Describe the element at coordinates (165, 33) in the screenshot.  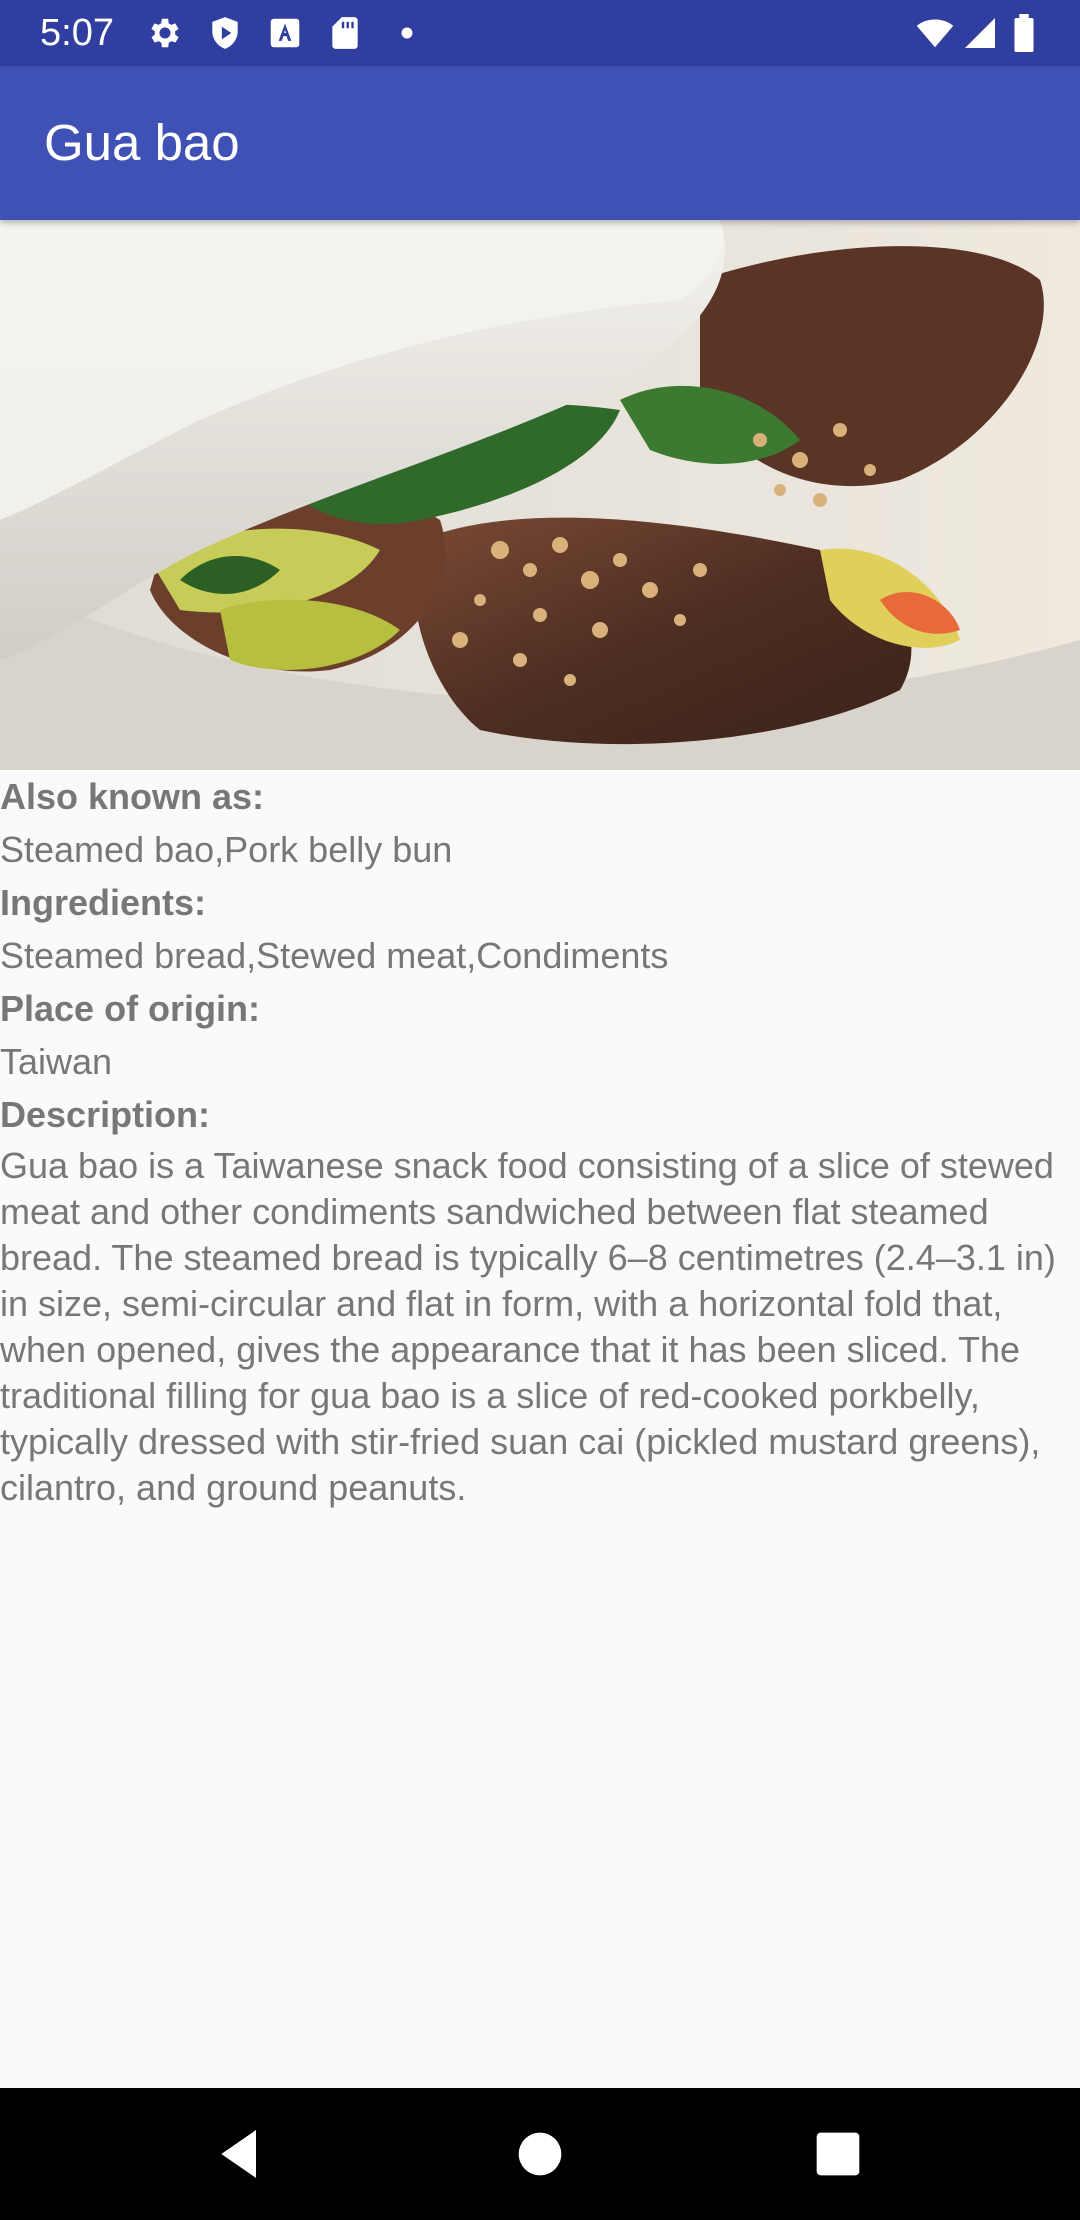
I see `gear-icon` at that location.